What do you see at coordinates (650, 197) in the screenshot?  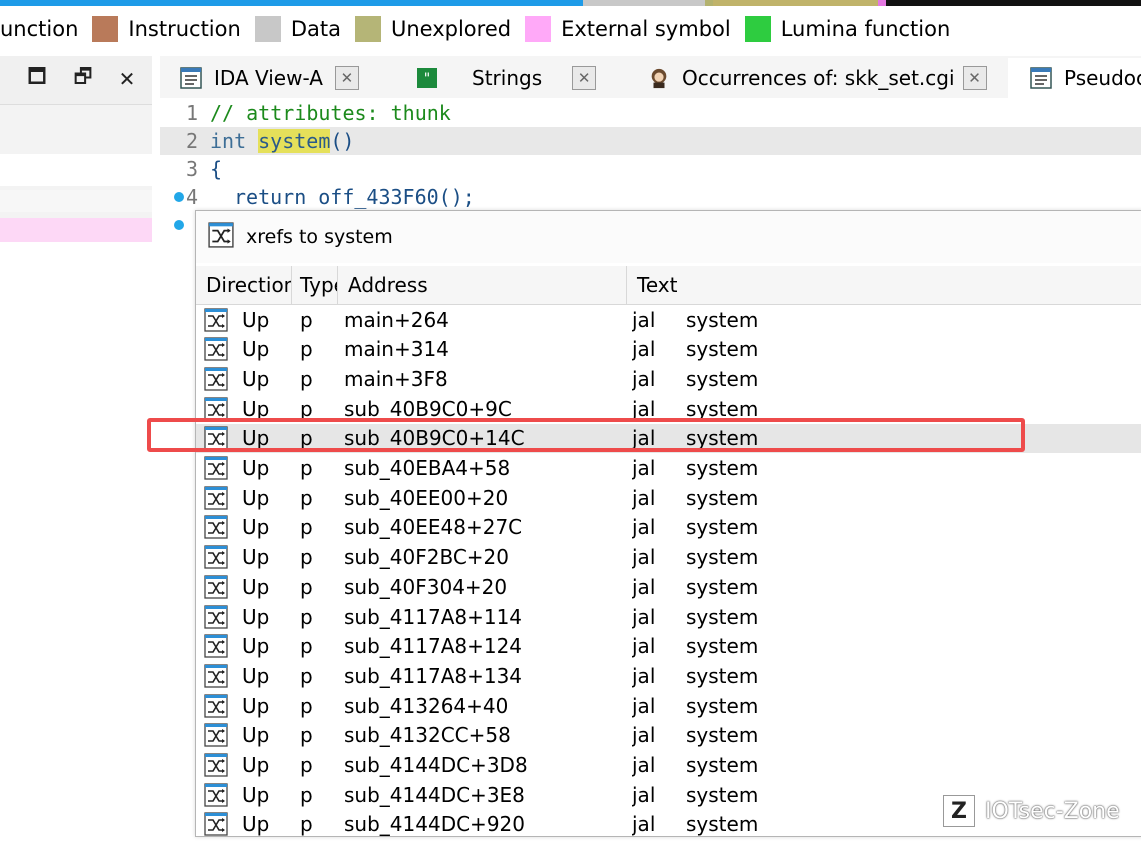 I see `code-line: 4 return off_433F60 ();` at bounding box center [650, 197].